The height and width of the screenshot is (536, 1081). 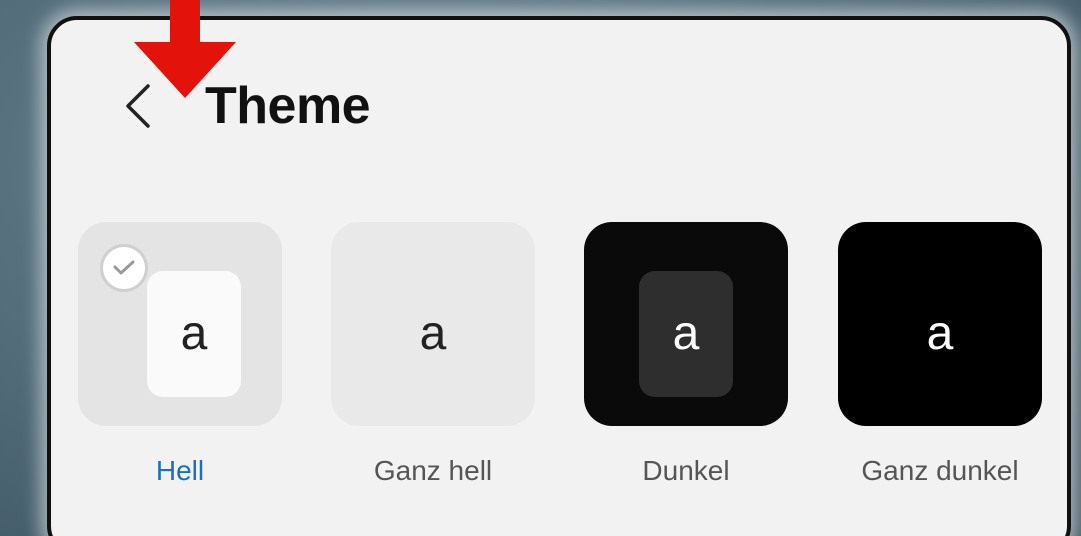 What do you see at coordinates (185, 49) in the screenshot?
I see `arrow-down-icon` at bounding box center [185, 49].